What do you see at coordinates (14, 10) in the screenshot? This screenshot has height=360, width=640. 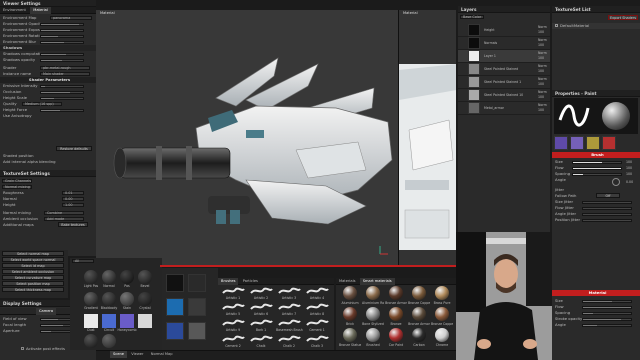 I see `tab-environment: Environment` at bounding box center [14, 10].